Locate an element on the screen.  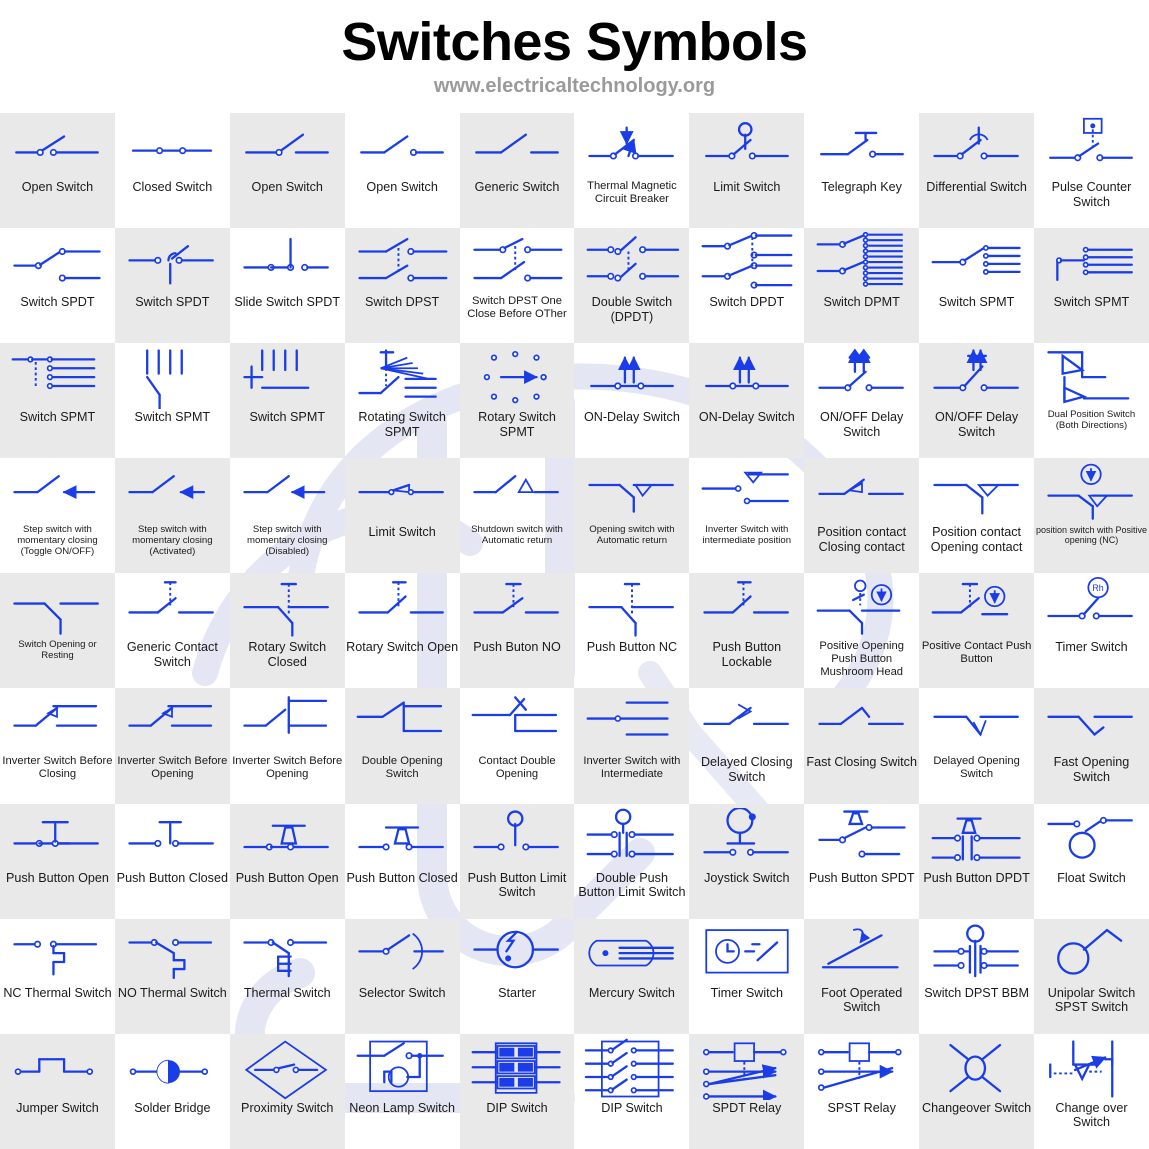
symbol-label: SPDT Relay is located at coordinates (747, 1107).